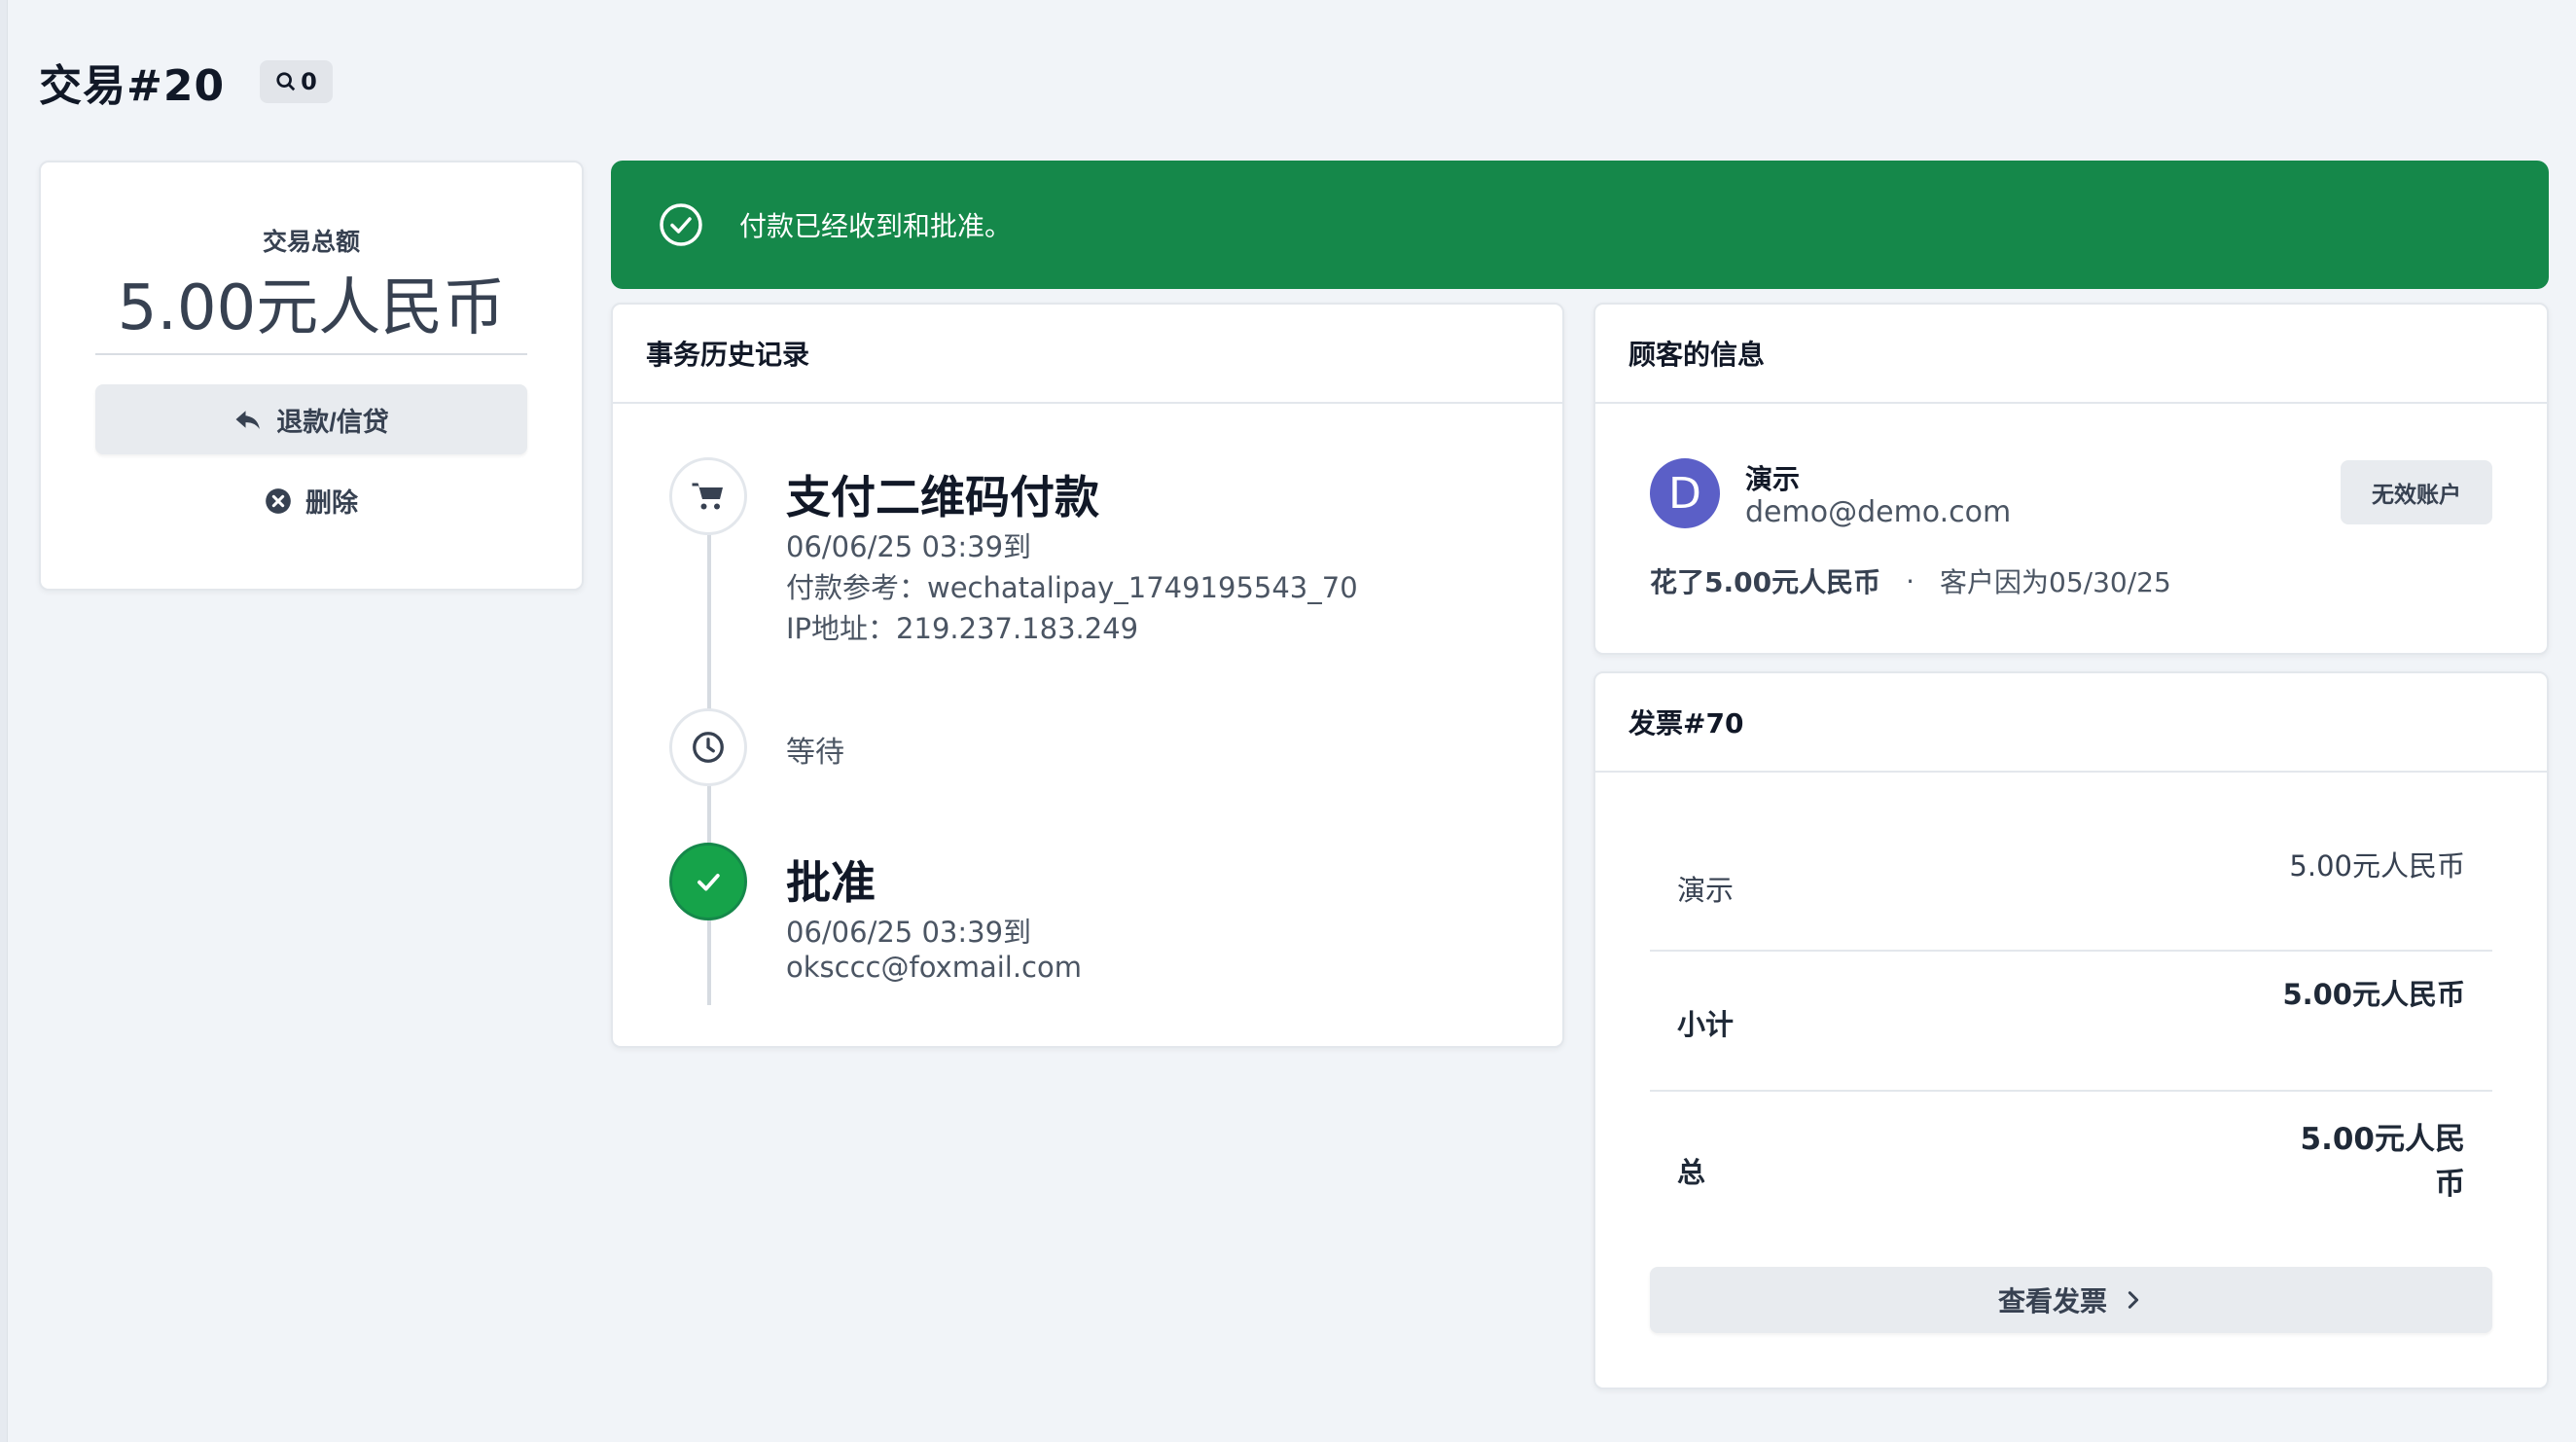 The height and width of the screenshot is (1442, 2576). What do you see at coordinates (1765, 582) in the screenshot?
I see `customer-spent: 花了5.00元人民币` at bounding box center [1765, 582].